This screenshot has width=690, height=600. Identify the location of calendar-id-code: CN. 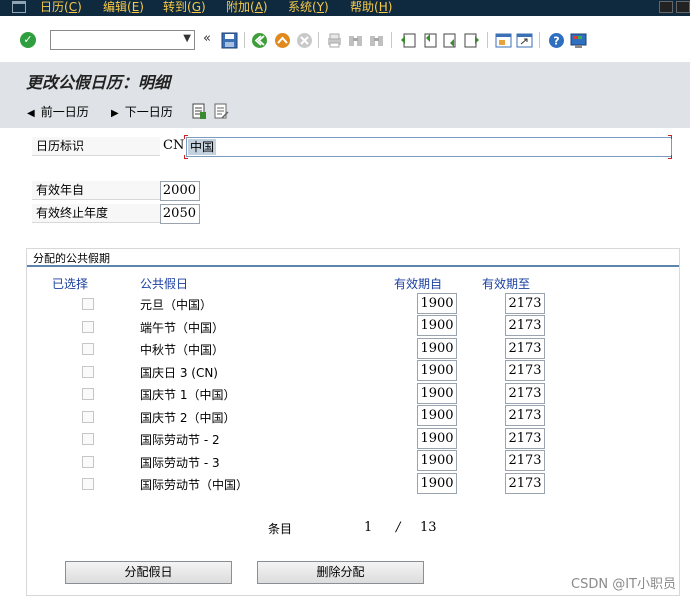
(174, 145).